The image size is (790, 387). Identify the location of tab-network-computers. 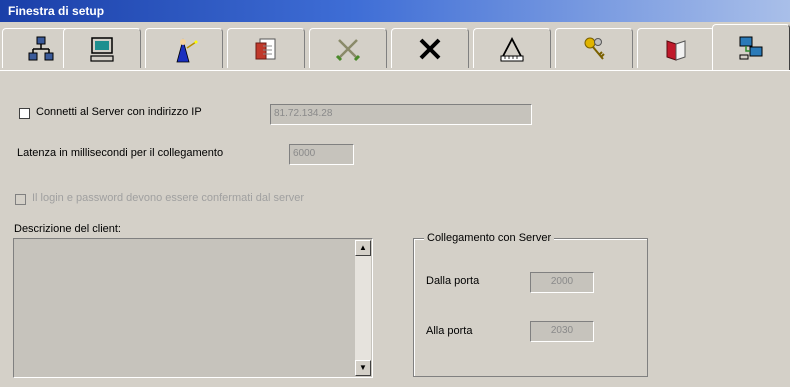
(751, 47).